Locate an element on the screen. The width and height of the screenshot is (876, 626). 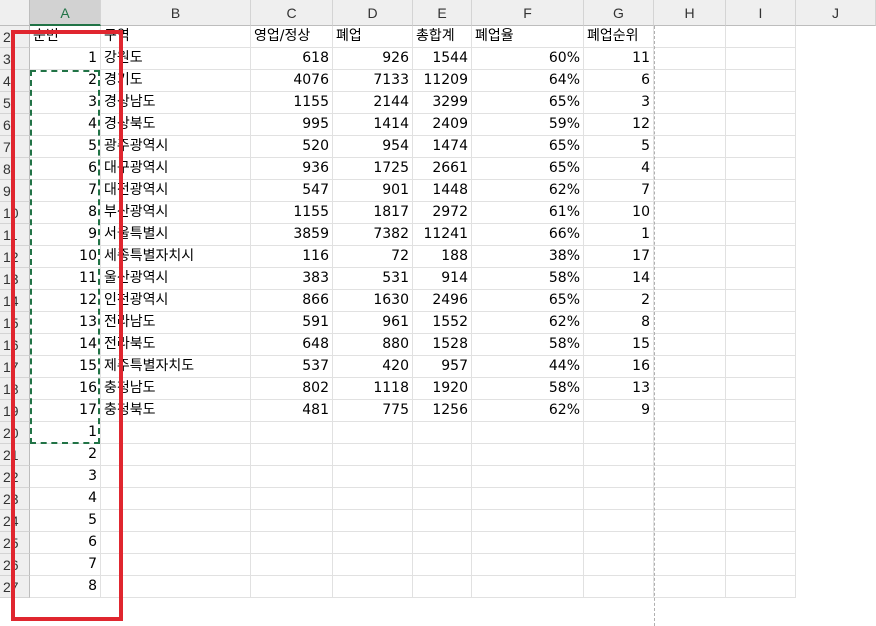
cell-a: 3 is located at coordinates (65, 477).